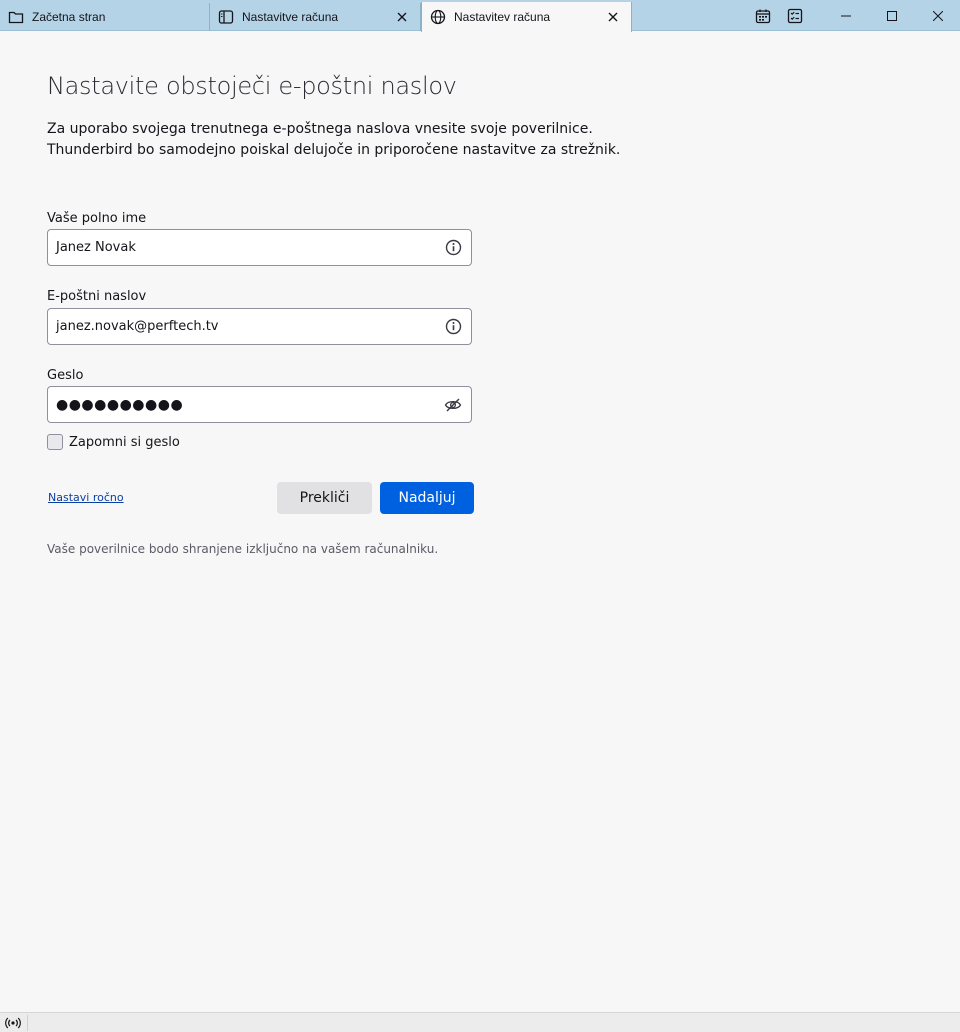  Describe the element at coordinates (65, 375) in the screenshot. I see `password-label: Geslo` at that location.